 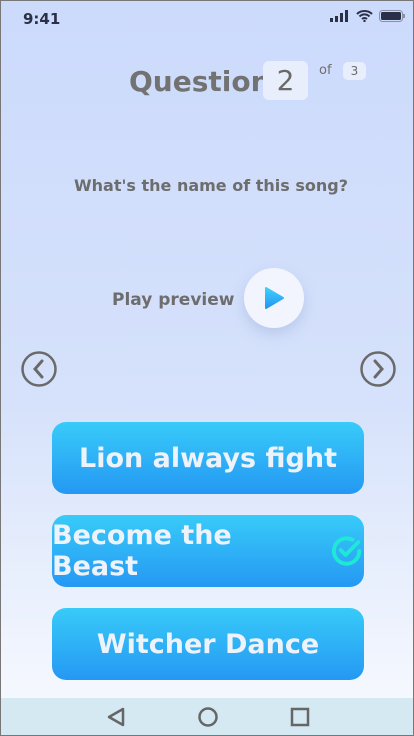 What do you see at coordinates (378, 369) in the screenshot?
I see `next-arrow-button` at bounding box center [378, 369].